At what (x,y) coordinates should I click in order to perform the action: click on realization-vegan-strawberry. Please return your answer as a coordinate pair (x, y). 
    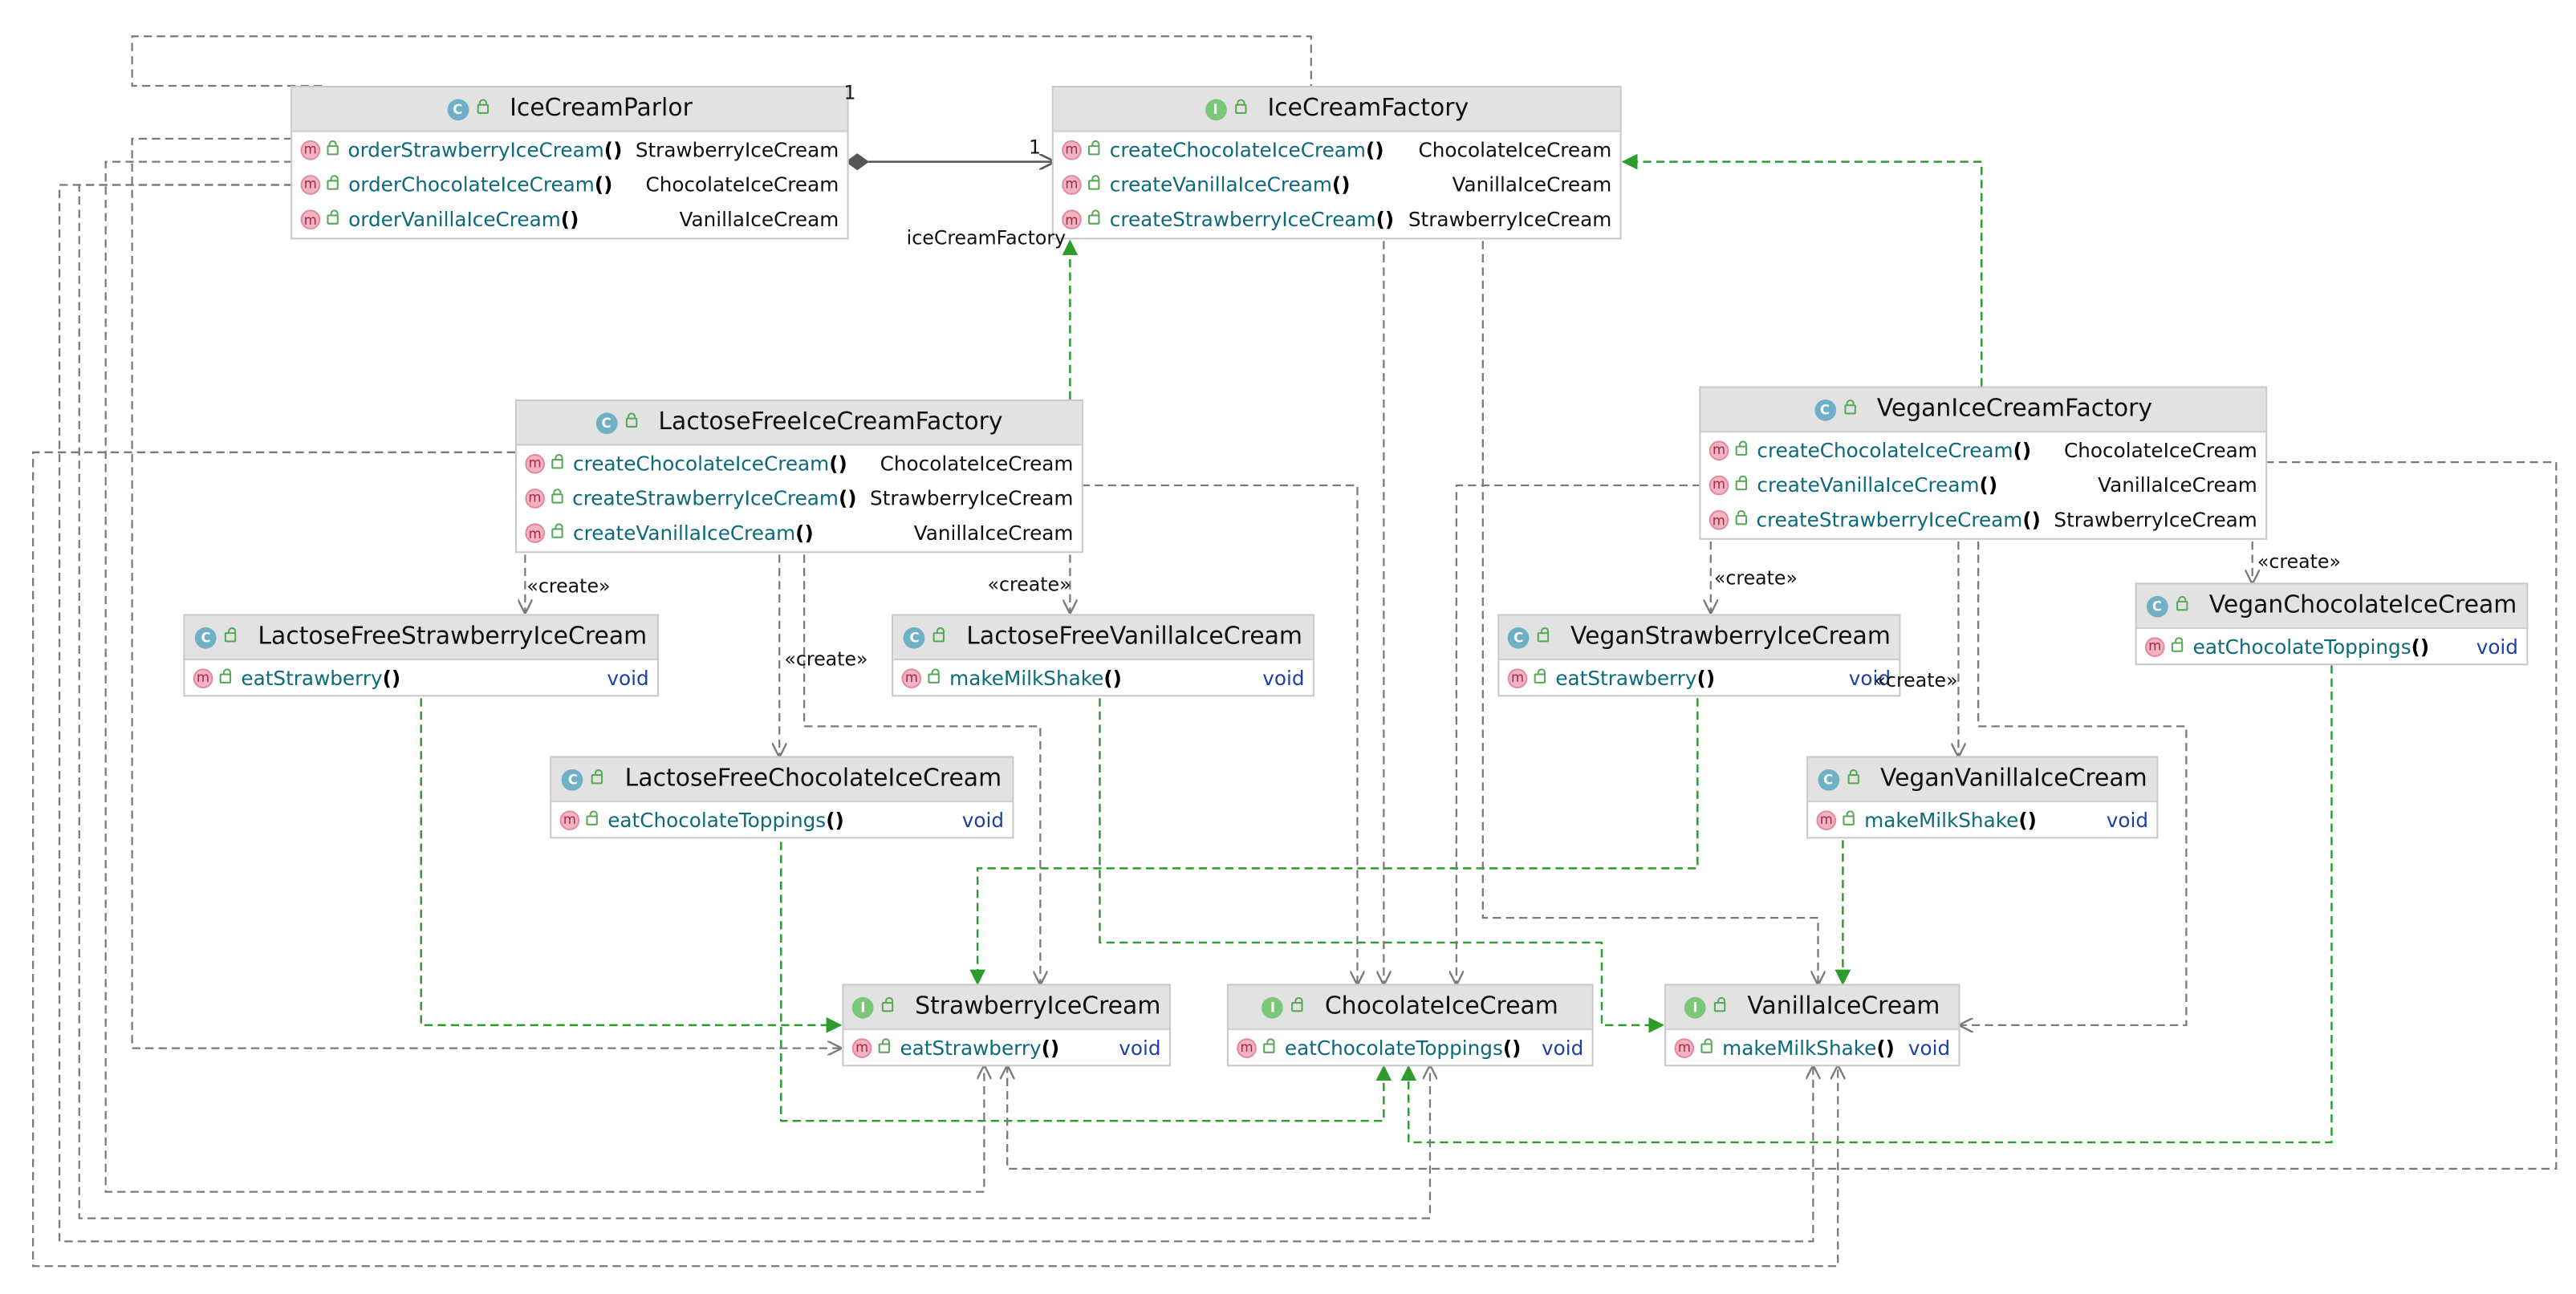
    Looking at the image, I should click on (1334, 842).